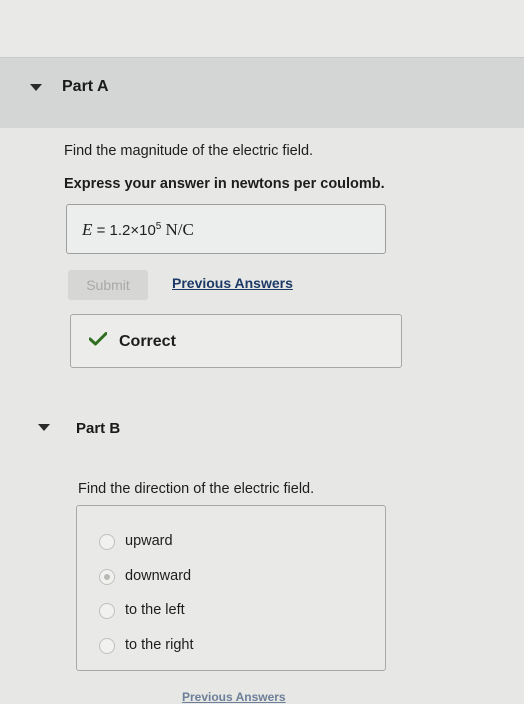 The height and width of the screenshot is (704, 524). Describe the element at coordinates (85, 86) in the screenshot. I see `part-a-title: Part A` at that location.